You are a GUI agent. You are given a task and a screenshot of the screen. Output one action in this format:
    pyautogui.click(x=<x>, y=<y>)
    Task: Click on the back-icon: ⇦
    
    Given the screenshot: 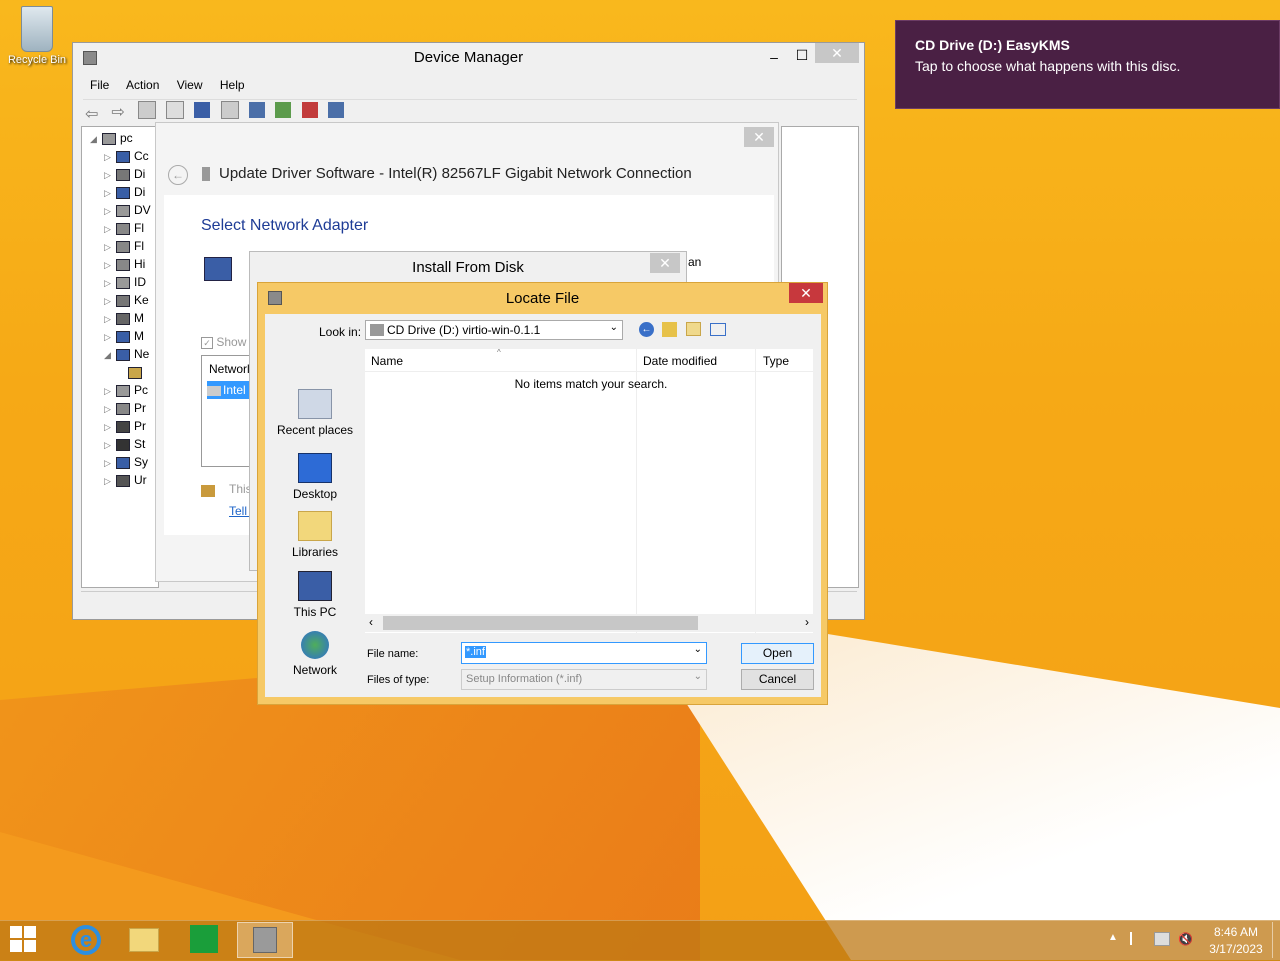 What is the action you would take?
    pyautogui.click(x=93, y=113)
    